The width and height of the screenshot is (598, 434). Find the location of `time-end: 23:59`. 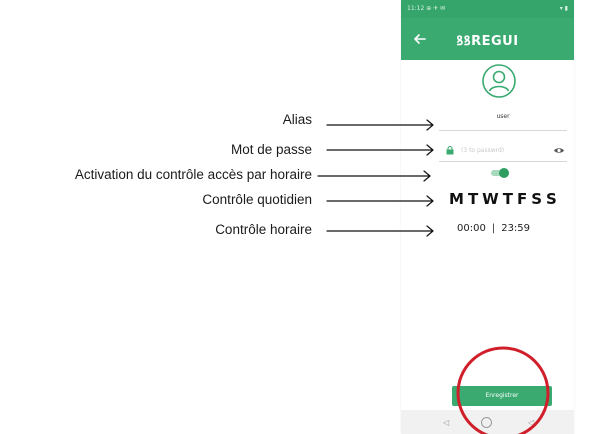

time-end: 23:59 is located at coordinates (515, 228).